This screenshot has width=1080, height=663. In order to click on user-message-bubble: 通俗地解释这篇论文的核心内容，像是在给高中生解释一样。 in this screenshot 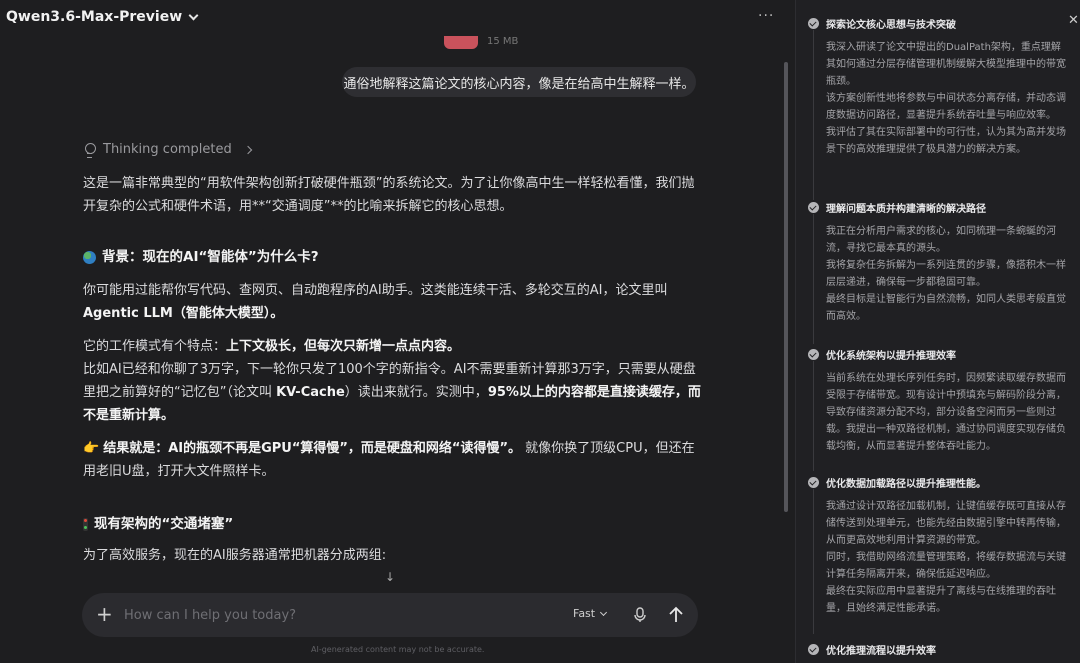, I will do `click(519, 82)`.